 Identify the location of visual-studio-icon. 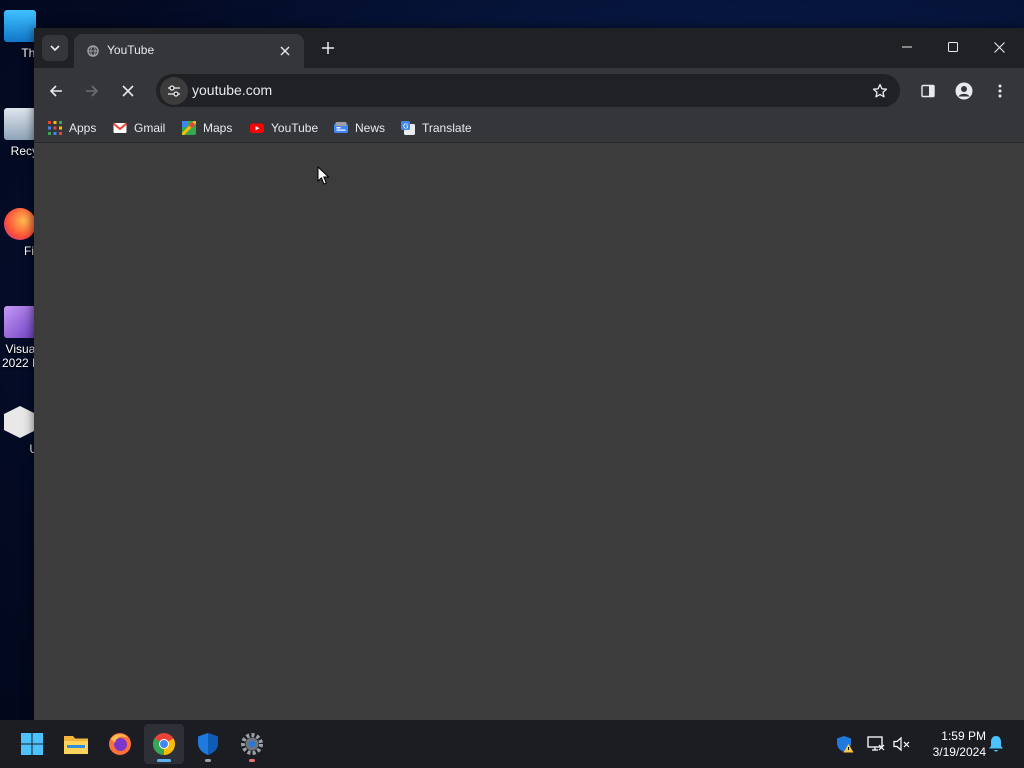
(20, 322).